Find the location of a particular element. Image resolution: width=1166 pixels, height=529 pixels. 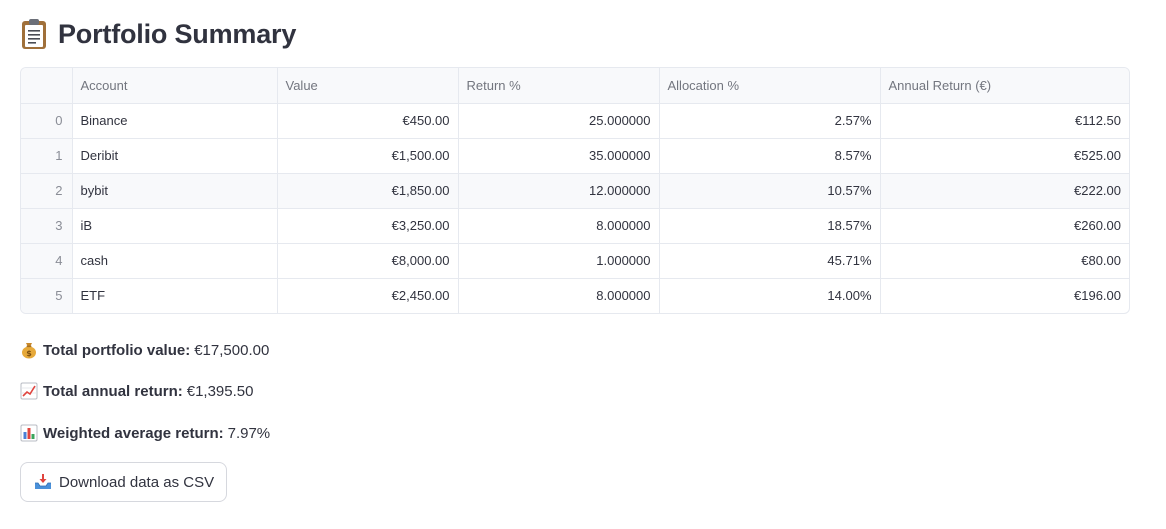

table-row: 3 iB €3,250.00 8.000000 18.57% €260.00 is located at coordinates (575, 226).